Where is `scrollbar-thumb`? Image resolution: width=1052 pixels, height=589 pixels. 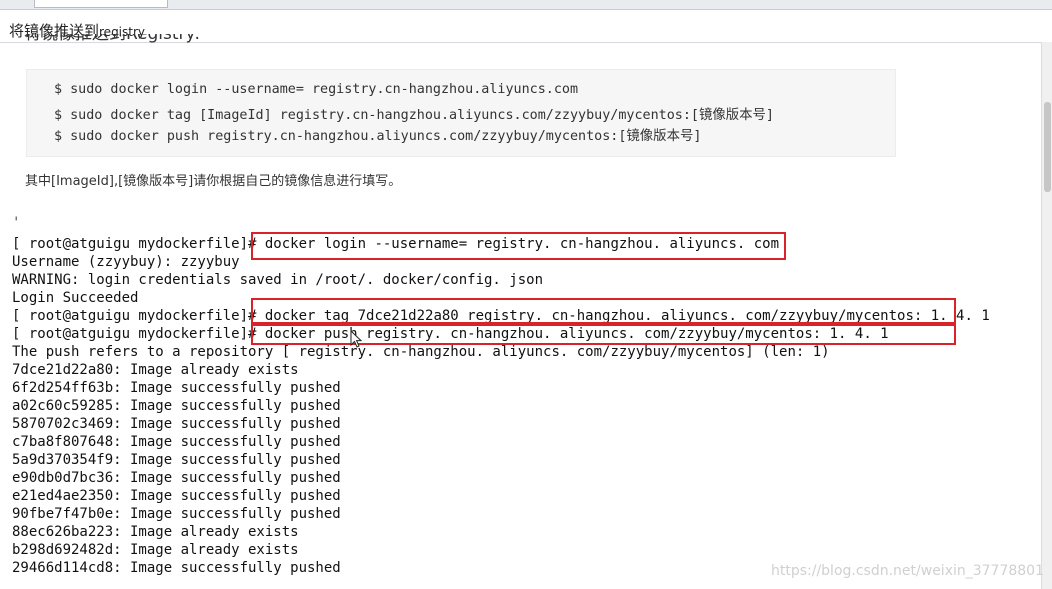 scrollbar-thumb is located at coordinates (1047, 147).